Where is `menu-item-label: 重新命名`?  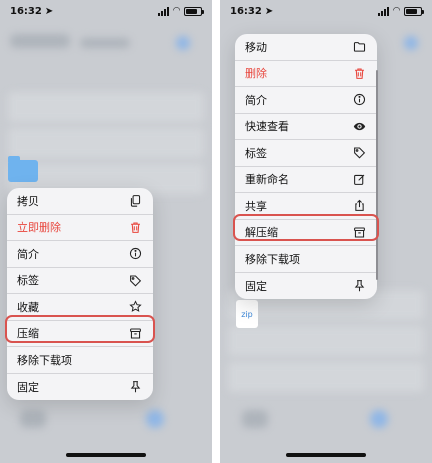
menu-item-label: 重新命名 is located at coordinates (267, 180).